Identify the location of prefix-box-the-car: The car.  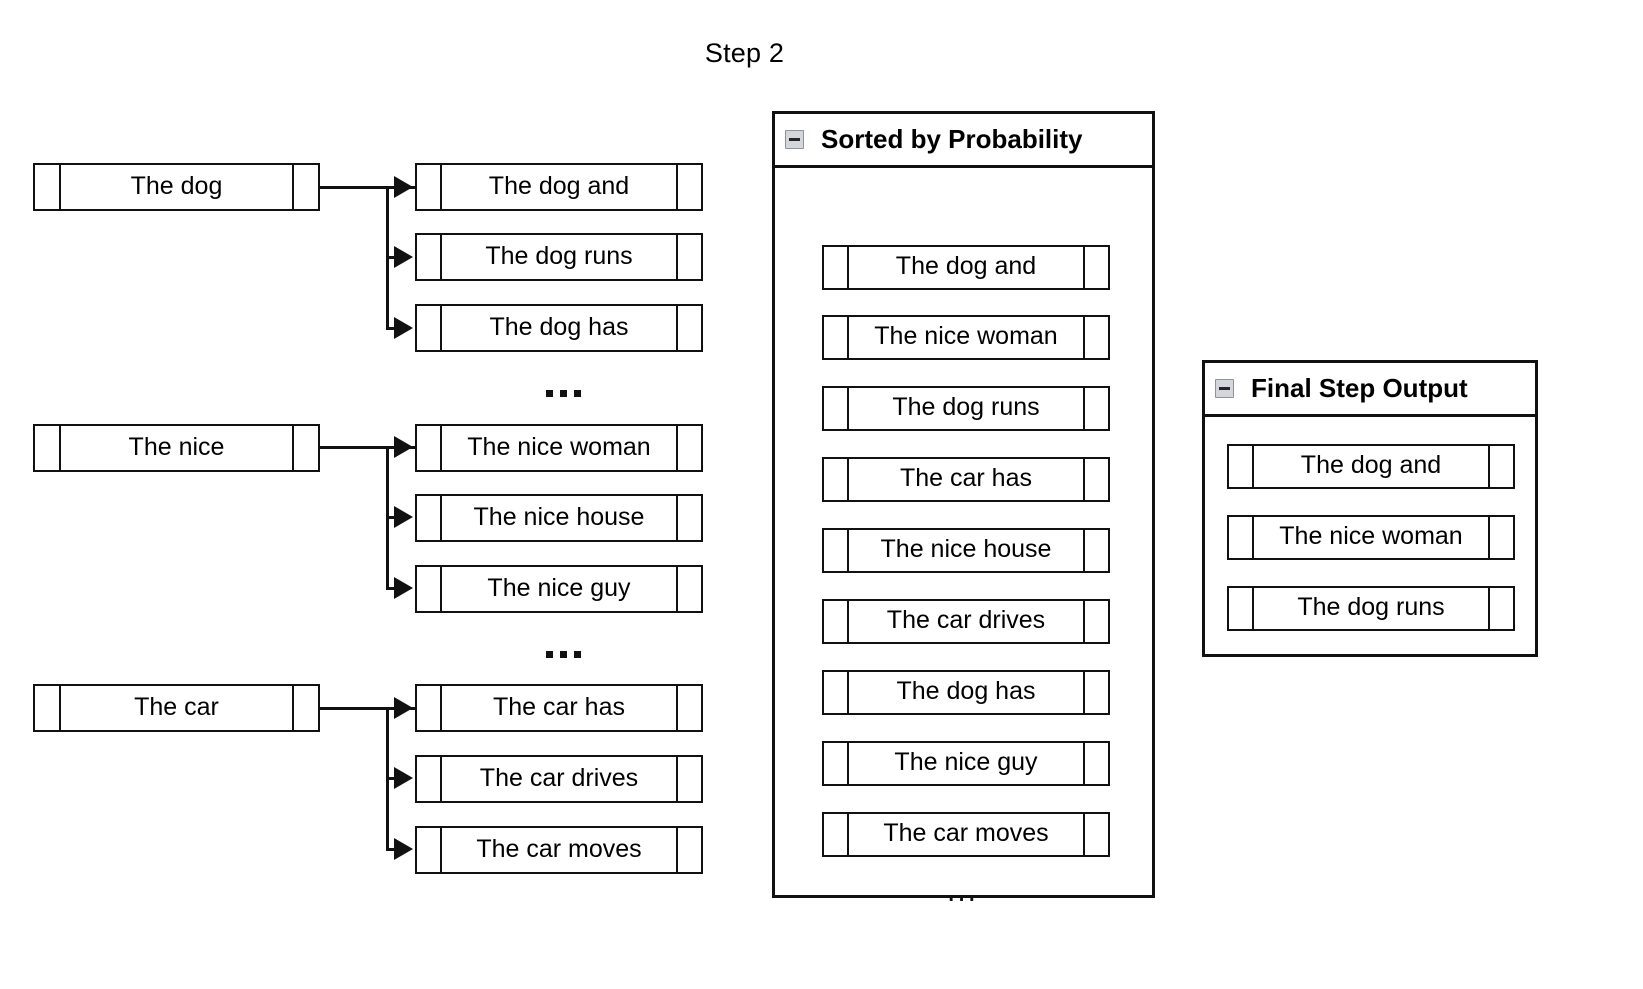
(176, 708).